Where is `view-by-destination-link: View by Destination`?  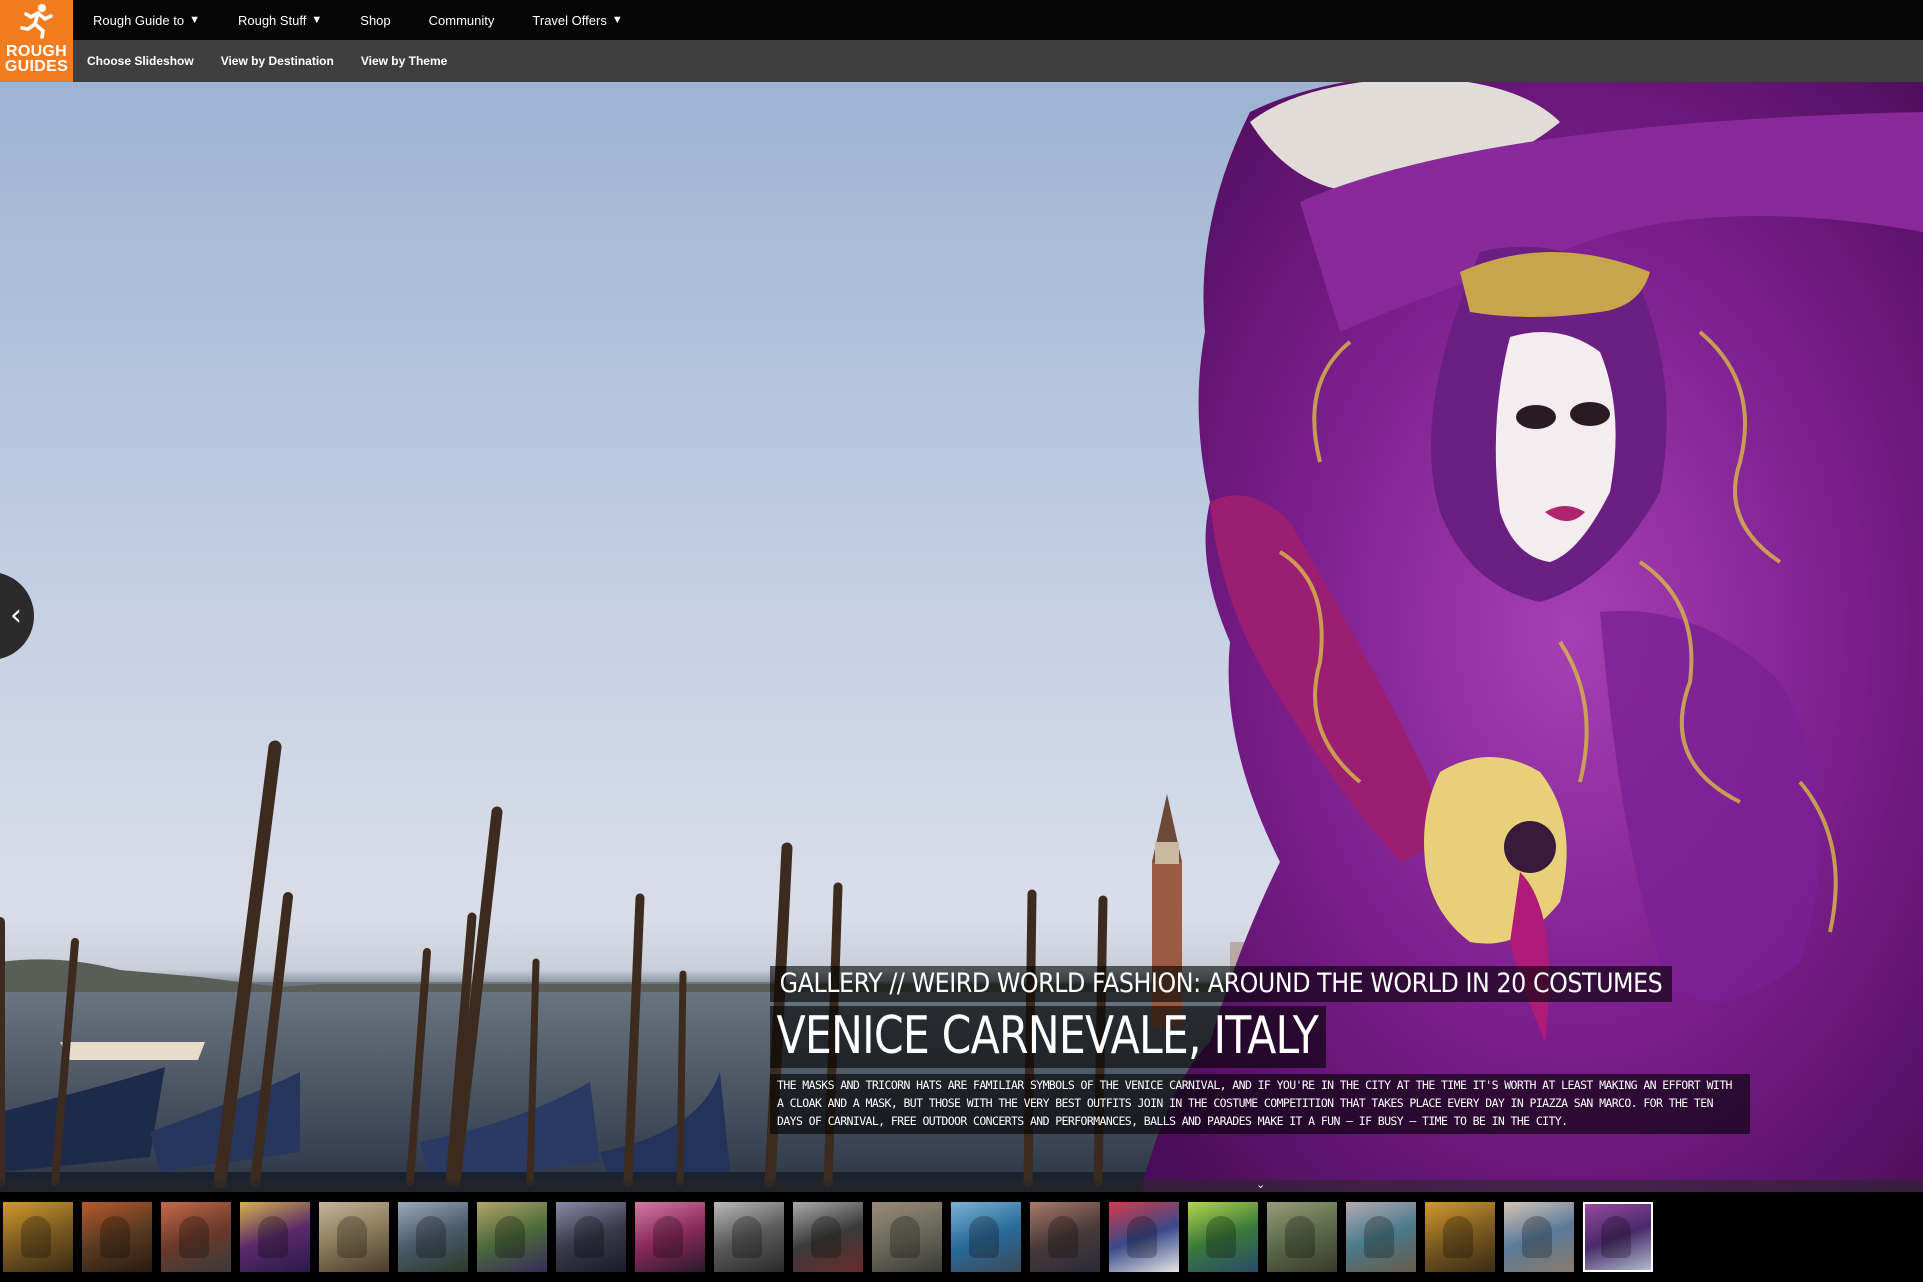
view-by-destination-link: View by Destination is located at coordinates (277, 61).